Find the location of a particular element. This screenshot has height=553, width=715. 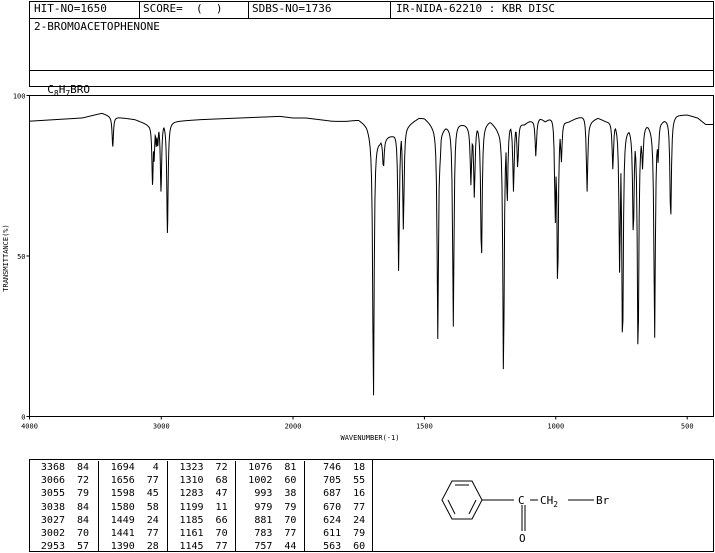

peak-wavenumber: 1161 is located at coordinates (191, 534).